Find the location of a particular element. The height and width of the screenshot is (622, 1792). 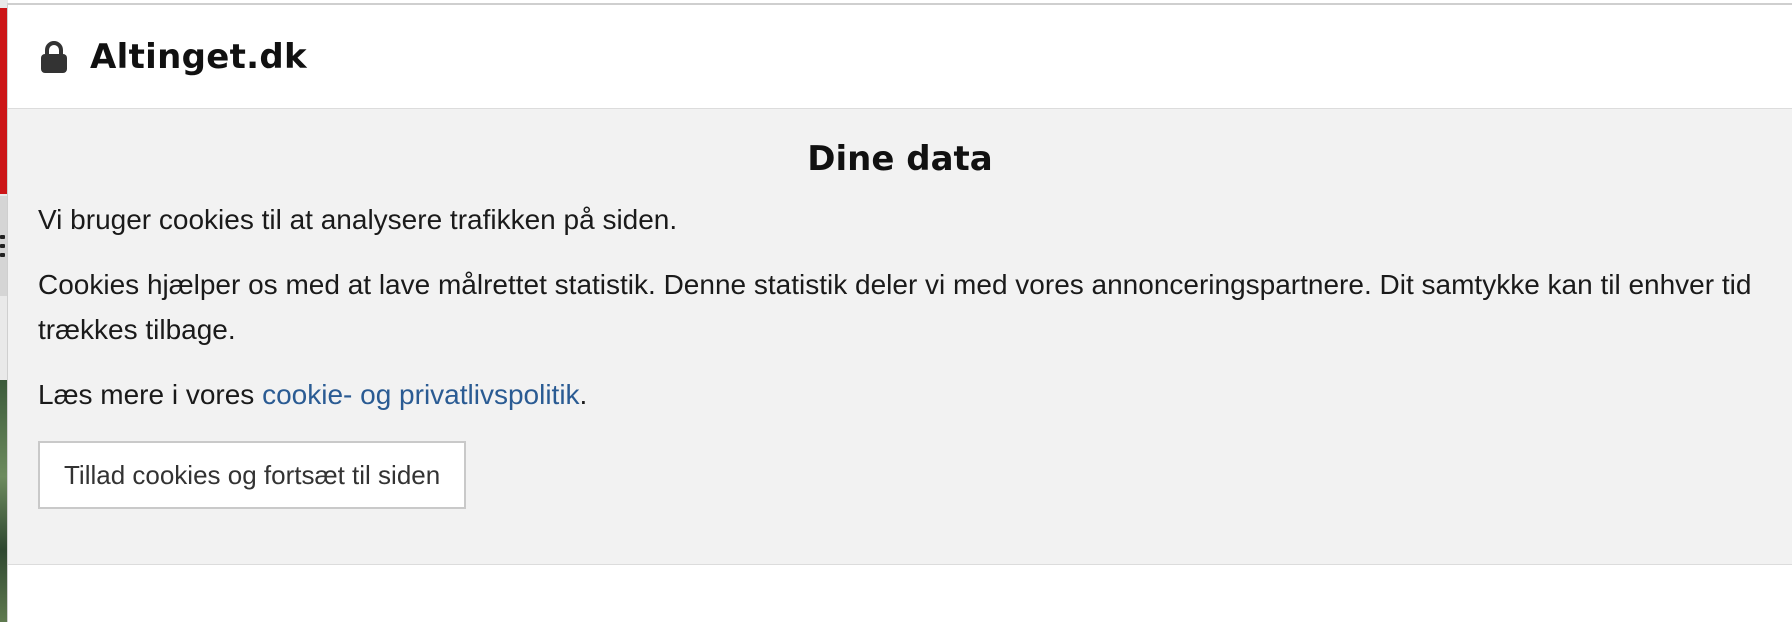

privacy-policy-link: cookie- og privatlivspolitik is located at coordinates (420, 394).